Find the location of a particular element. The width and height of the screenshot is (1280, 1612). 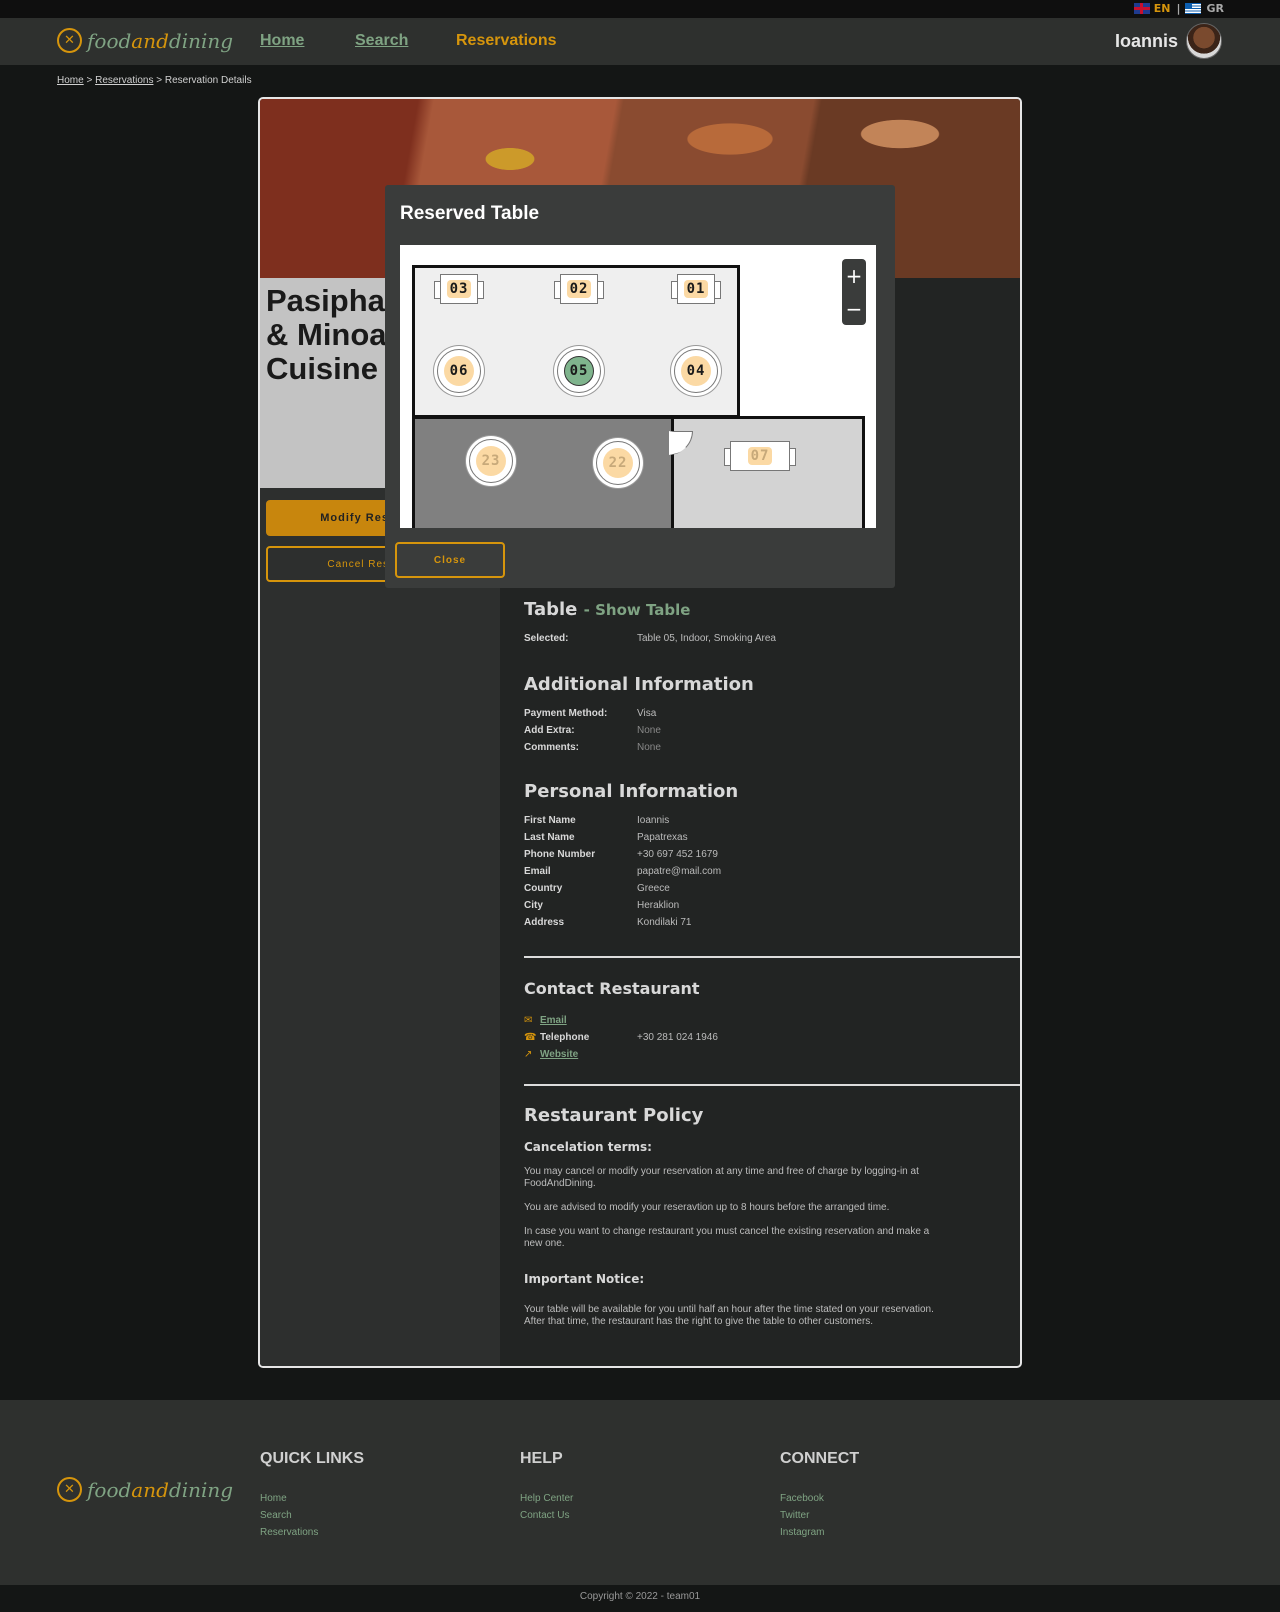

zoom-out-button: − is located at coordinates (854, 309).